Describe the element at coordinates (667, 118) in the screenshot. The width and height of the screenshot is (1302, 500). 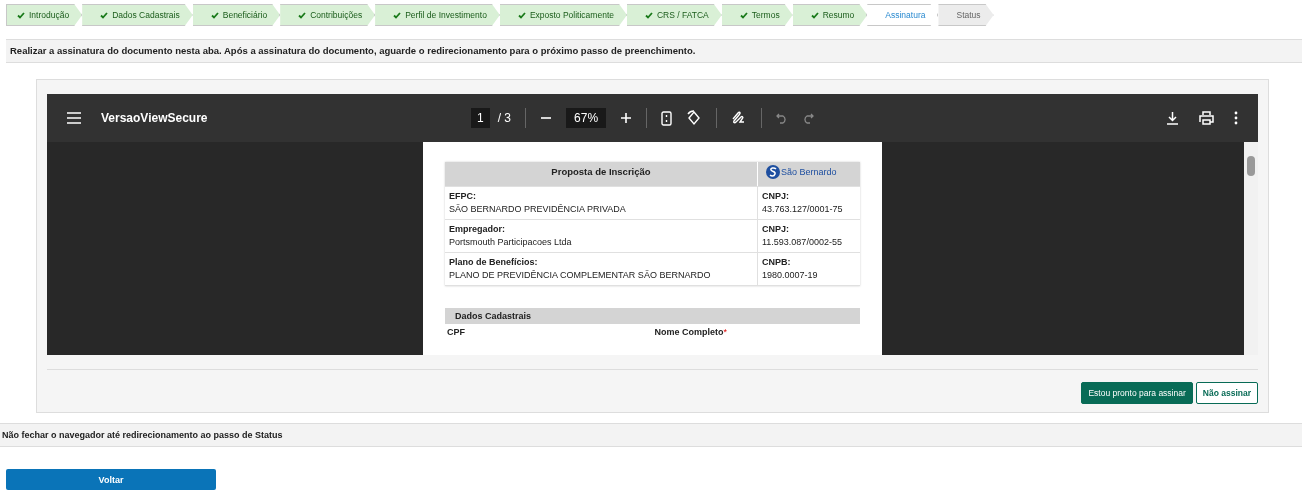
I see `fit-page-icon` at that location.